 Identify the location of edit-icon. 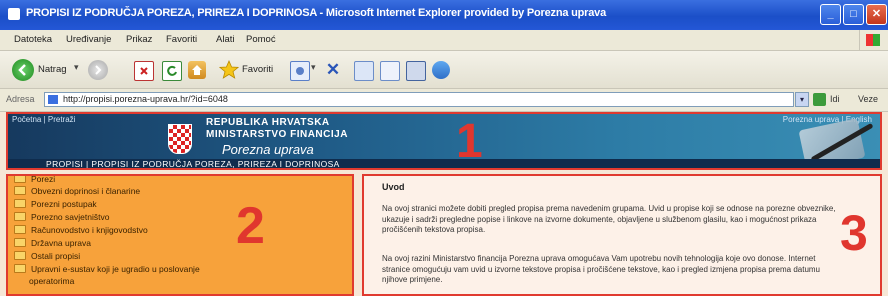
(390, 71).